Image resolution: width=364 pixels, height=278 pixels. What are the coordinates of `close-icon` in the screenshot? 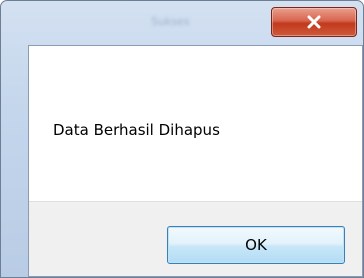 It's located at (314, 22).